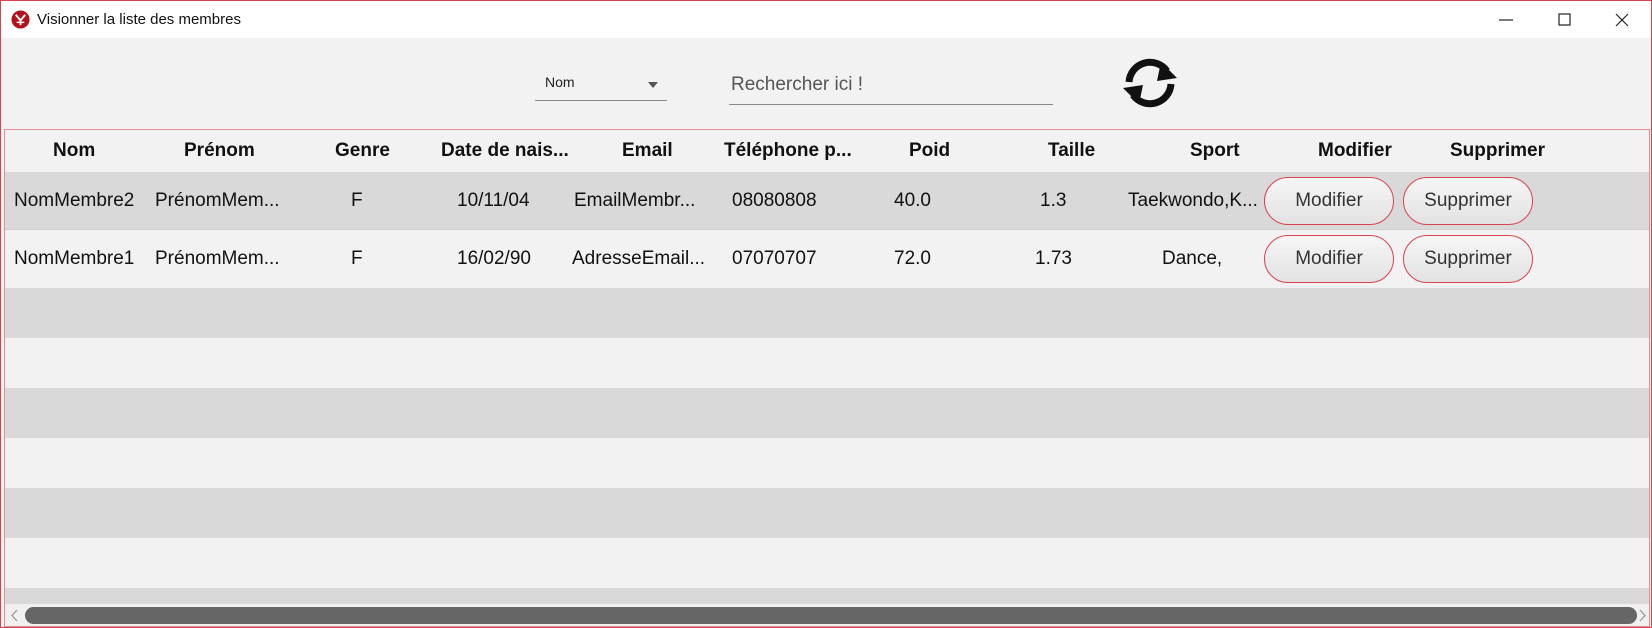 The image size is (1652, 628). Describe the element at coordinates (1071, 151) in the screenshot. I see `column-header-taille: Taille` at that location.